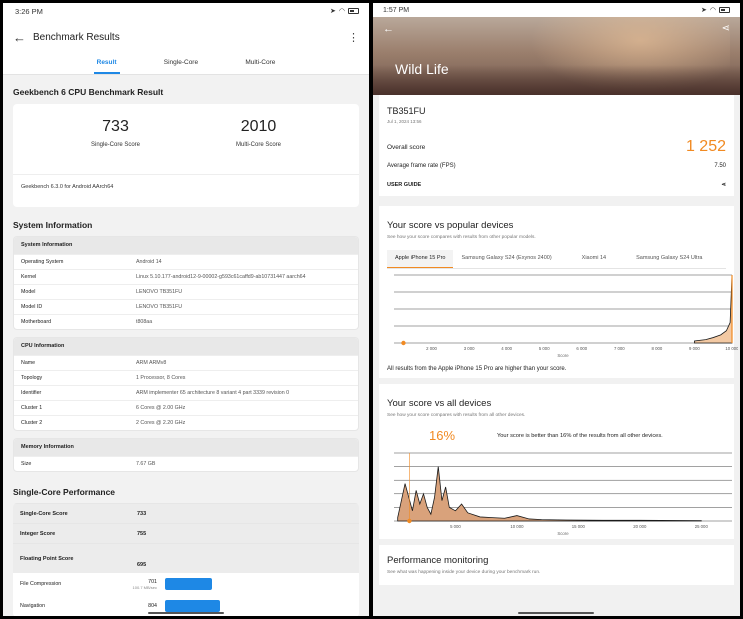  What do you see at coordinates (353, 37) in the screenshot?
I see `more-vert-icon: ⋮` at bounding box center [353, 37].